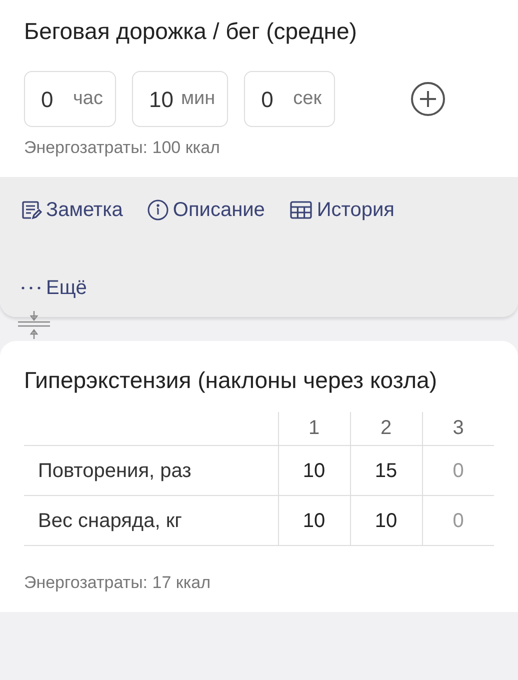 Image resolution: width=518 pixels, height=680 pixels. Describe the element at coordinates (31, 287) in the screenshot. I see `more-icon` at that location.